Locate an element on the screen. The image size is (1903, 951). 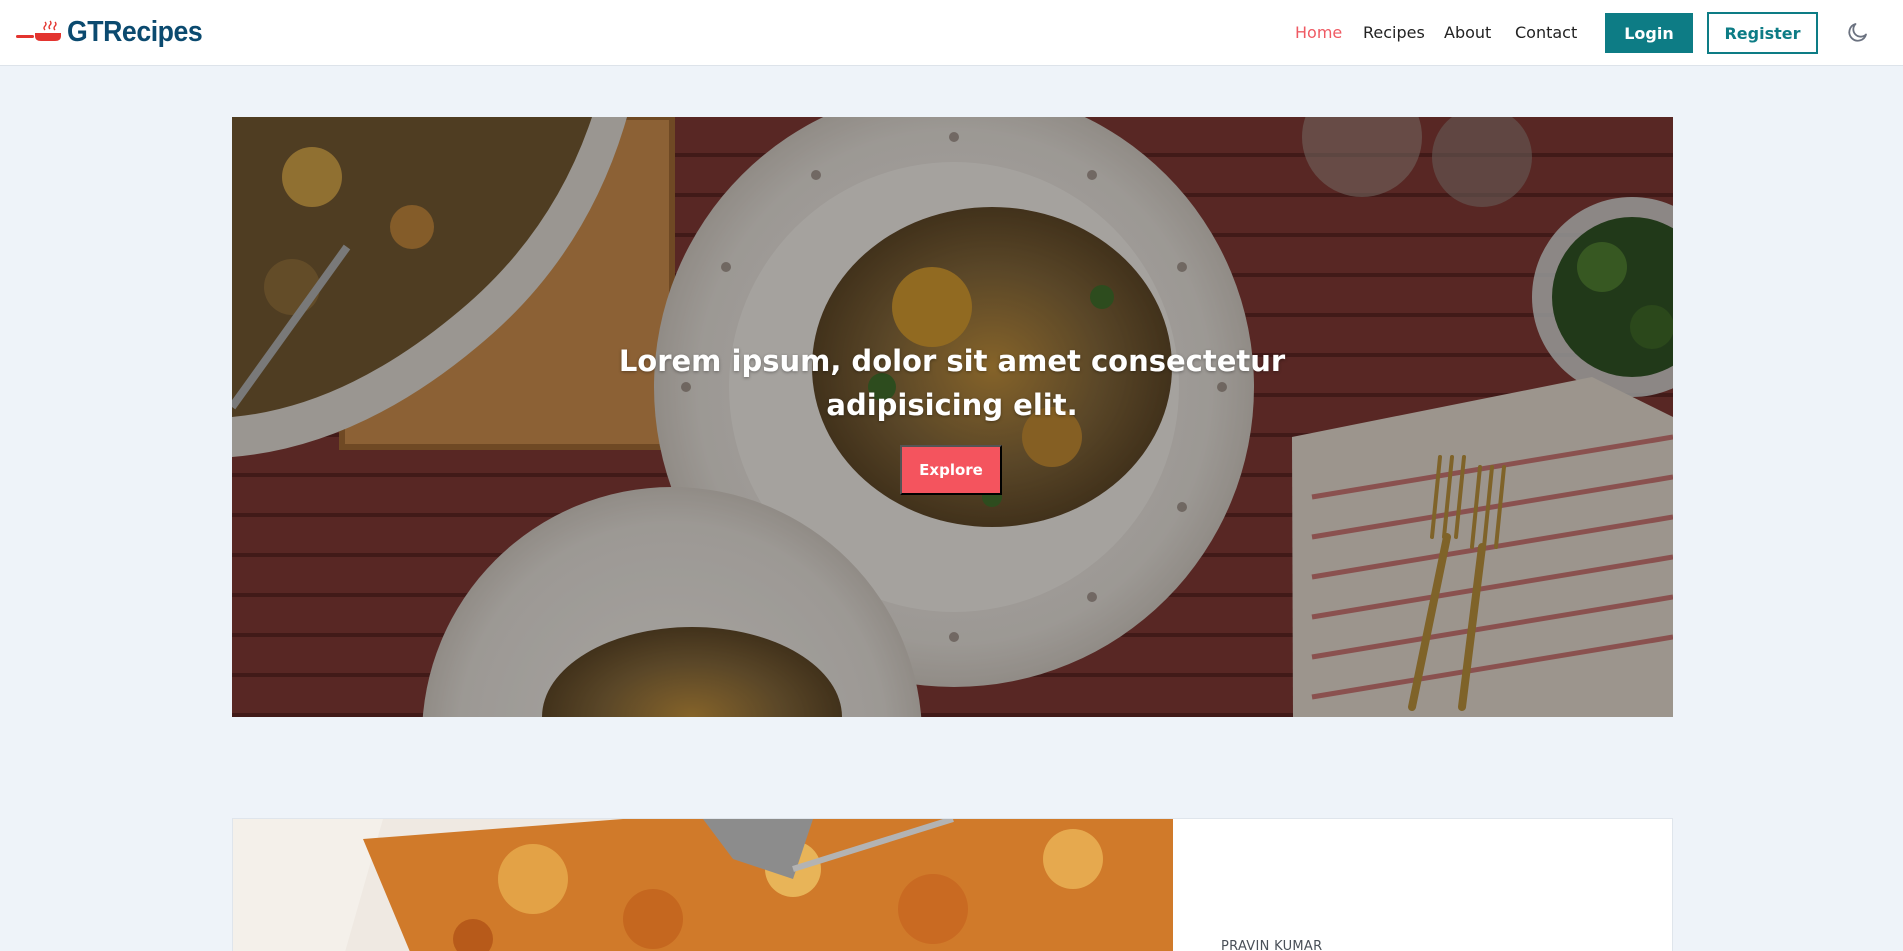
nav-link-home: Home is located at coordinates (1318, 32).